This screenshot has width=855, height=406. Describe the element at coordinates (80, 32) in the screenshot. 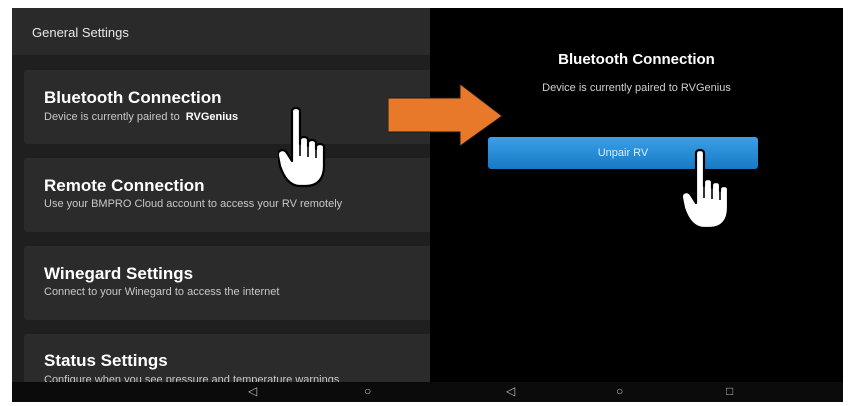

I see `settings-header-title: General Settings` at that location.